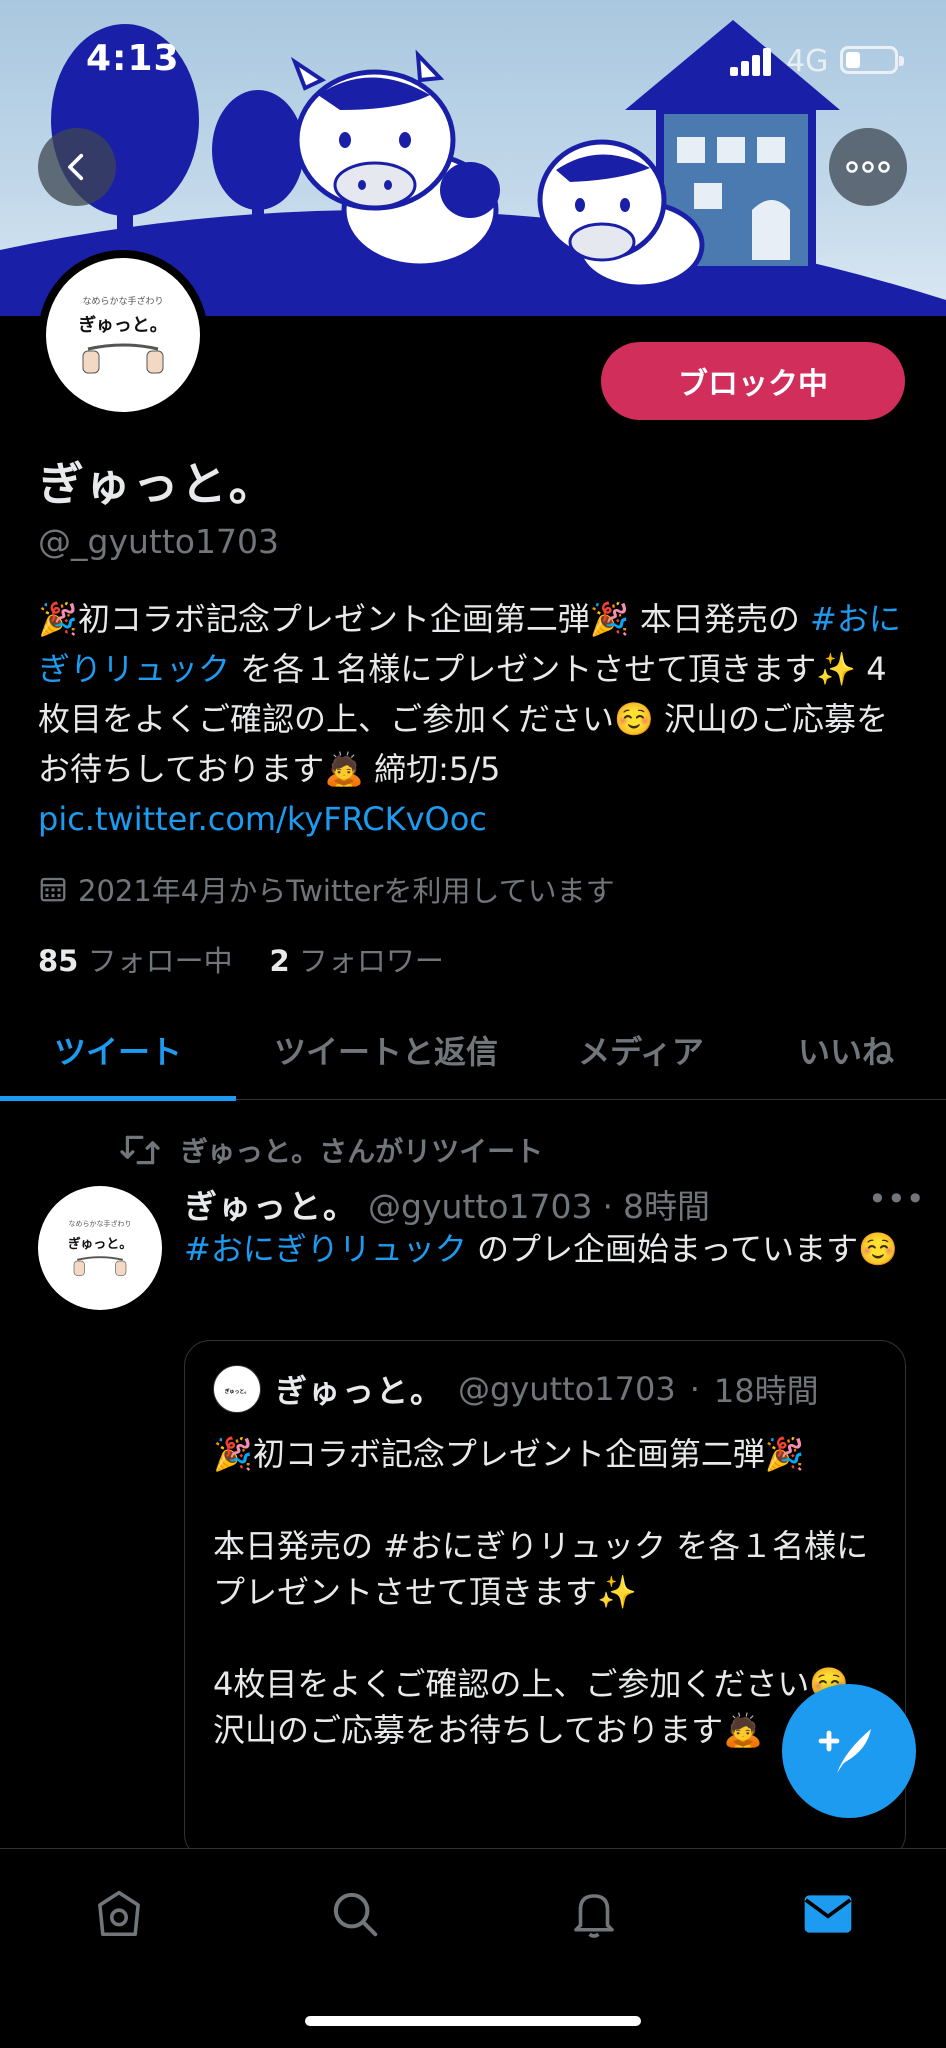 The height and width of the screenshot is (2048, 946). Describe the element at coordinates (473, 60) in the screenshot. I see `status-bar: 4:13 4G` at that location.